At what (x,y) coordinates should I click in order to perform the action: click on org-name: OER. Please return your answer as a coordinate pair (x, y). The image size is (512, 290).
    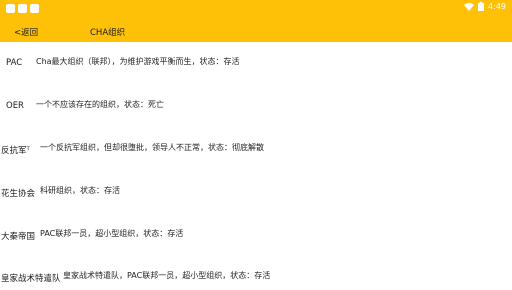
    Looking at the image, I should click on (15, 106).